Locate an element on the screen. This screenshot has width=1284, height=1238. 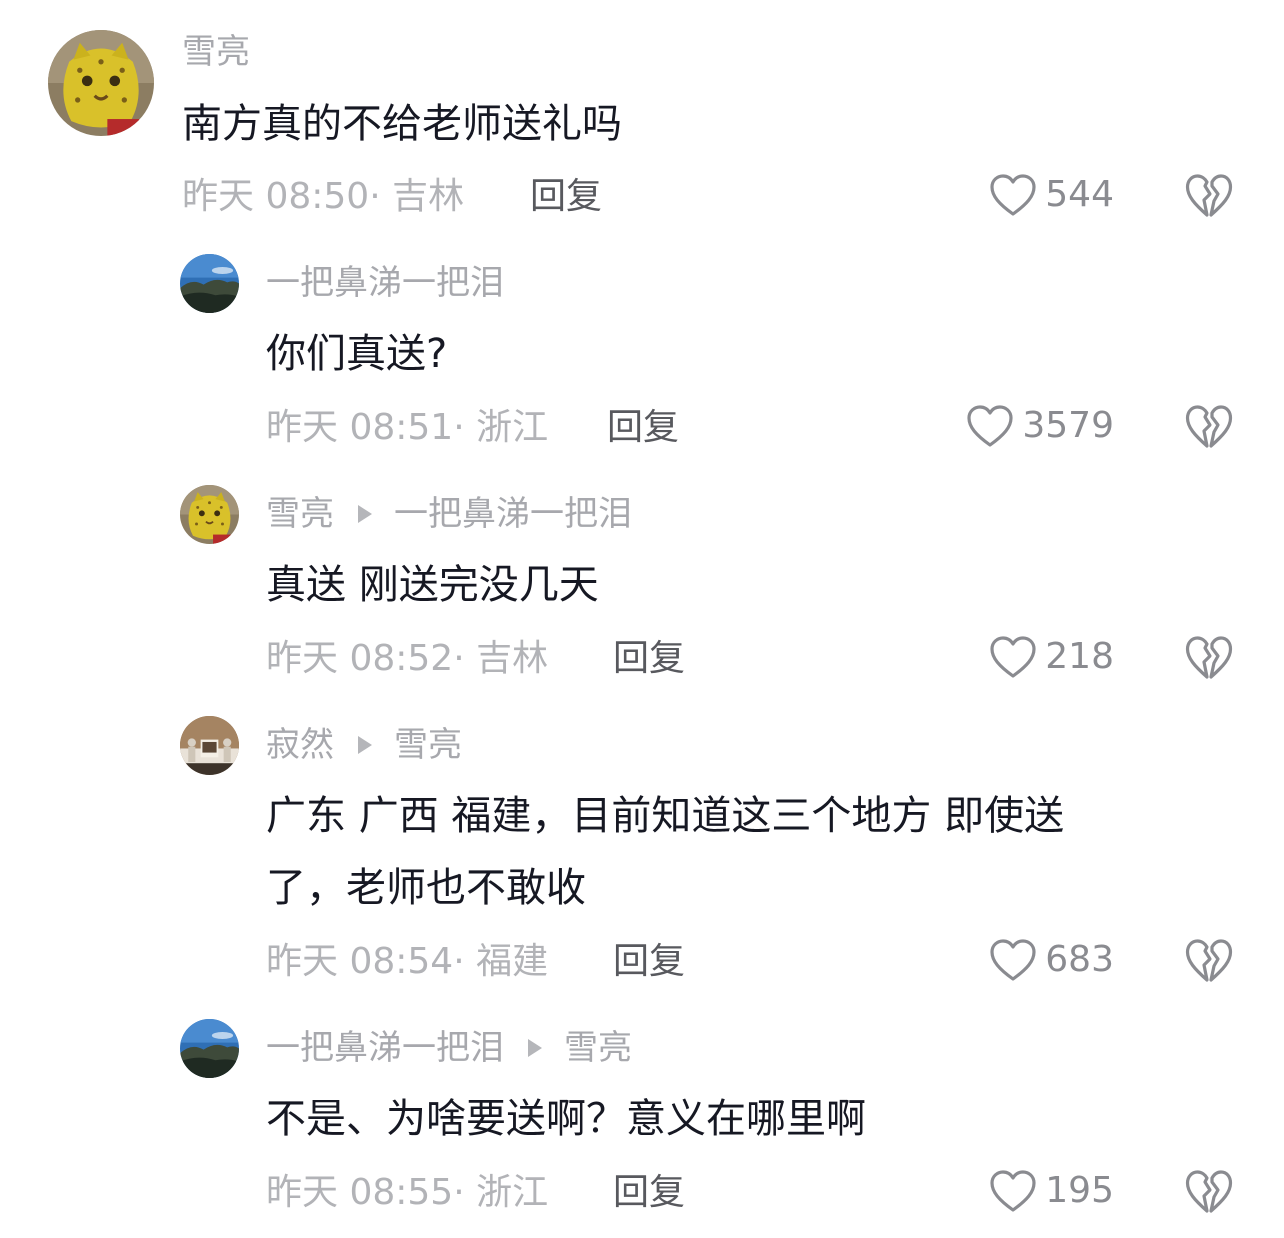
like-button: 544 is located at coordinates (1051, 195).